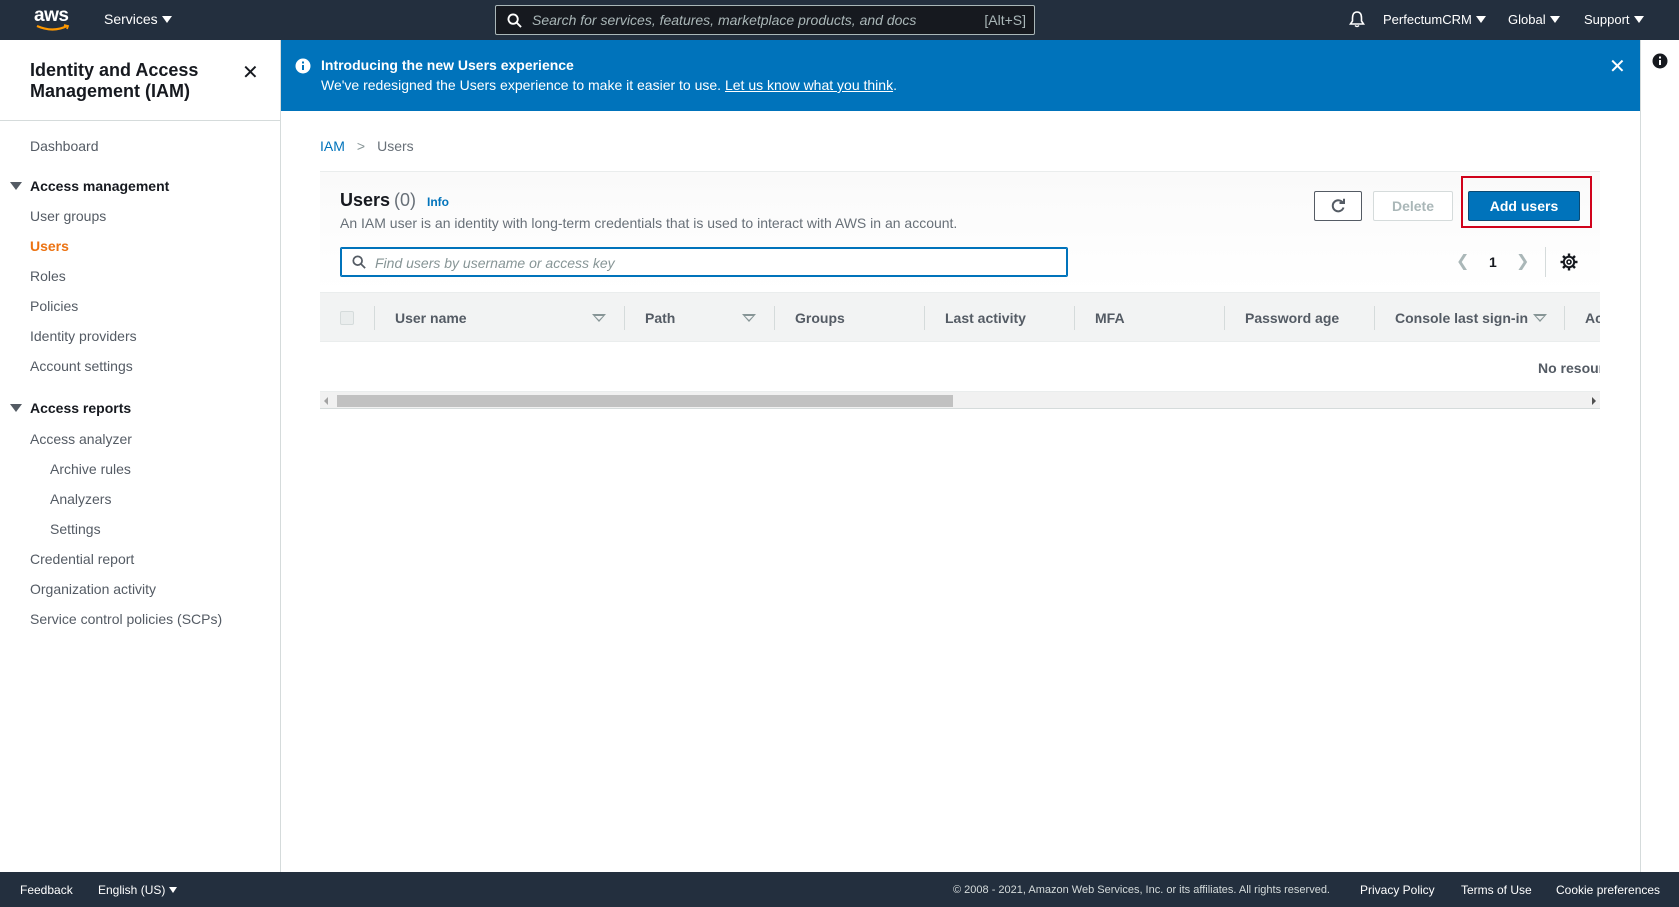  Describe the element at coordinates (131, 19) in the screenshot. I see `services-label: Services` at that location.